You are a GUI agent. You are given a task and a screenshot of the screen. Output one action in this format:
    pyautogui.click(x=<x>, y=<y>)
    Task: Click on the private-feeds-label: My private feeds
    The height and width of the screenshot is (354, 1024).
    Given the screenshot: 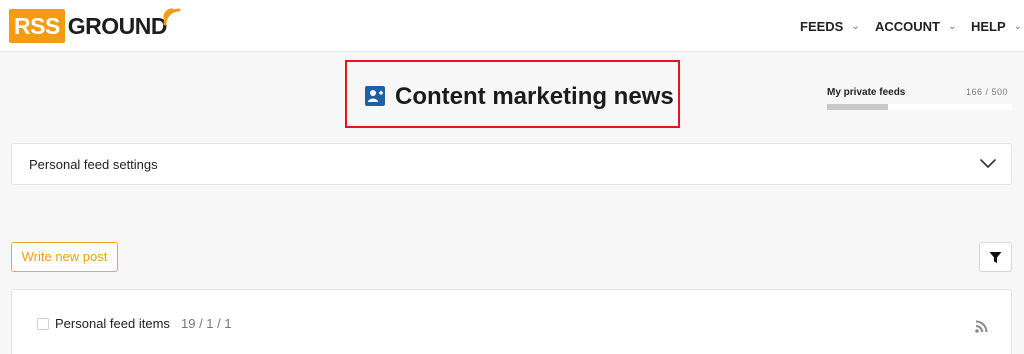 What is the action you would take?
    pyautogui.click(x=866, y=92)
    